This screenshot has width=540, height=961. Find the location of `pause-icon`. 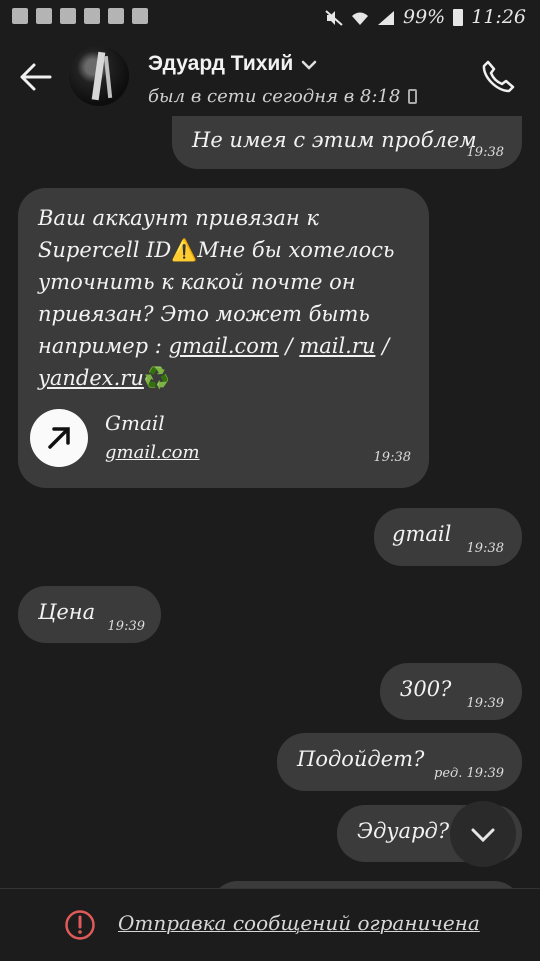

pause-icon is located at coordinates (116, 16).